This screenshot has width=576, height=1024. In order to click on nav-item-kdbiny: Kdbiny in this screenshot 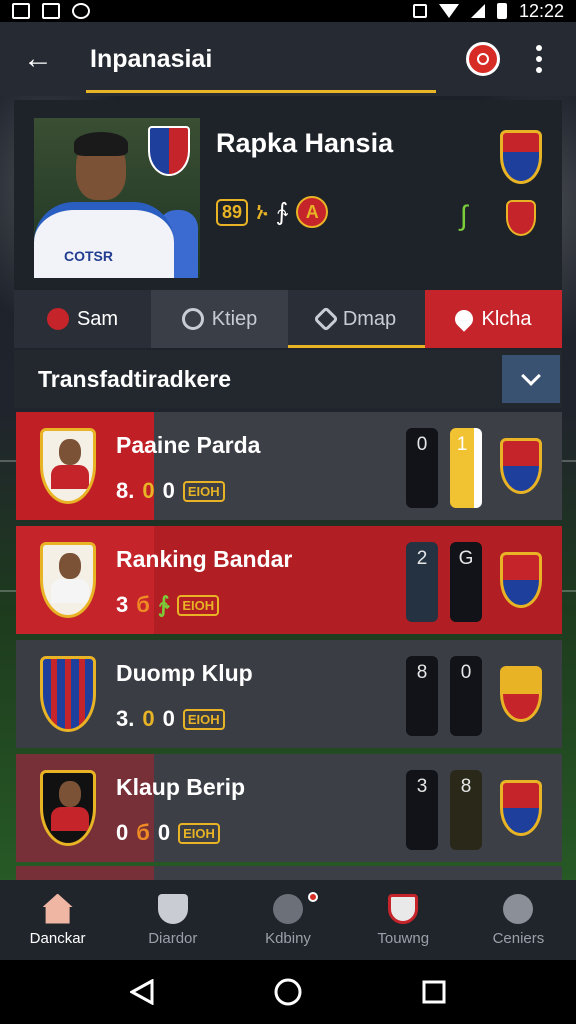, I will do `click(287, 920)`.